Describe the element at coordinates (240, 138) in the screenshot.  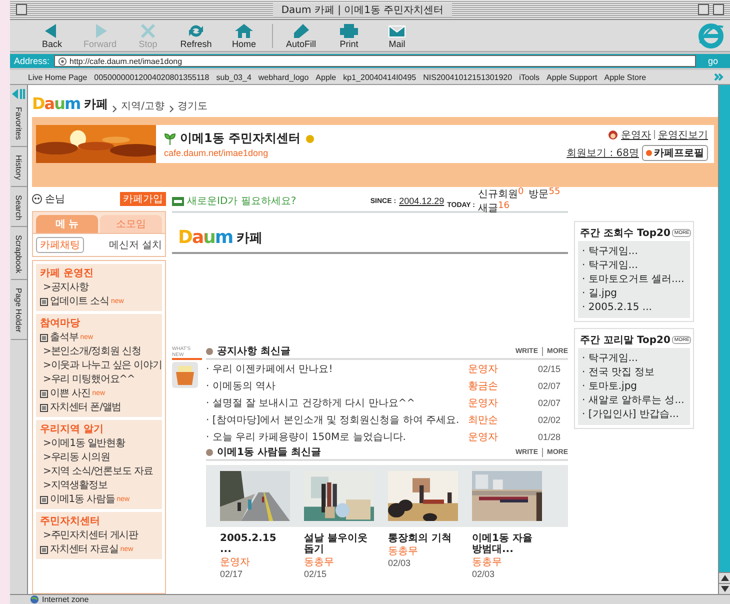
I see `cafe-title: 이메1동 주민자치센터` at that location.